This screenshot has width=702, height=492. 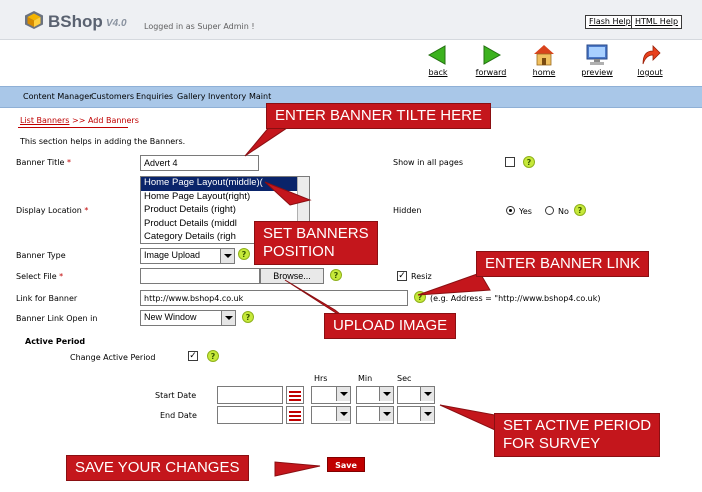 What do you see at coordinates (200, 276) in the screenshot?
I see `file-path-input` at bounding box center [200, 276].